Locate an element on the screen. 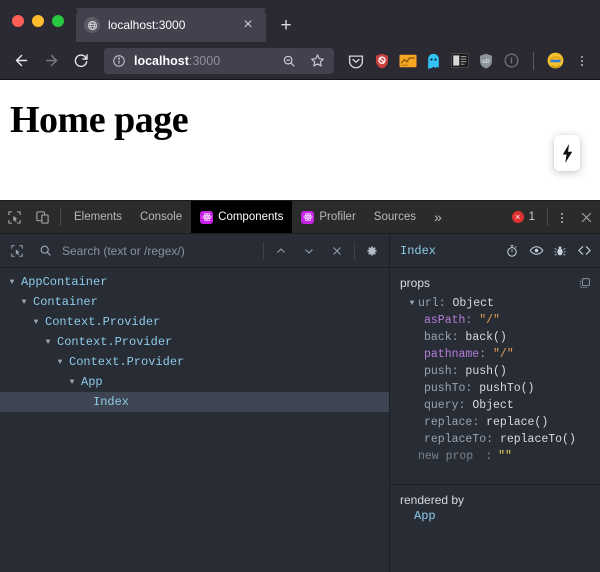 The width and height of the screenshot is (600, 572). prop-row: push: push() is located at coordinates (496, 371).